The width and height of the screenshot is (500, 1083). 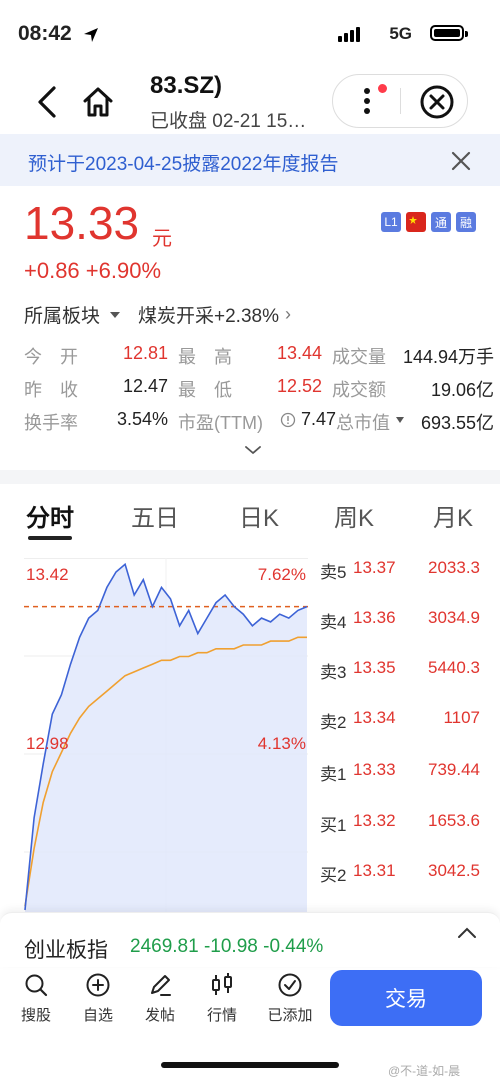 I want to click on tab-indicator, so click(x=50, y=538).